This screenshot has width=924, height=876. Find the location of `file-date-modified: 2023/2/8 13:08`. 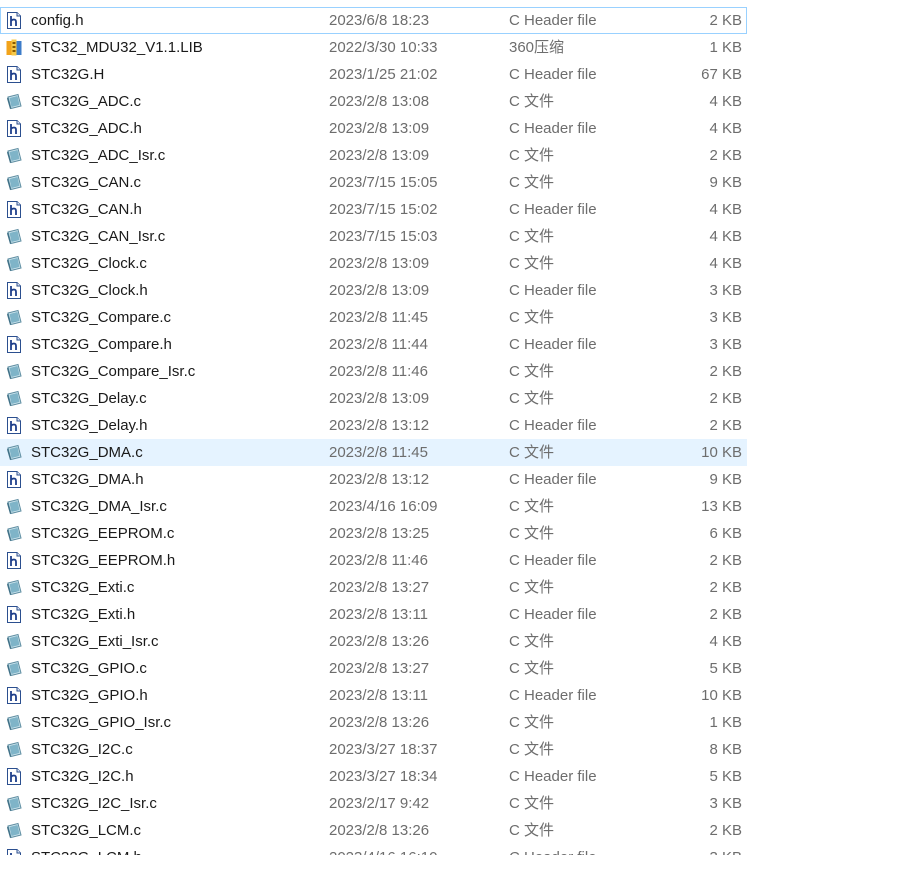

file-date-modified: 2023/2/8 13:08 is located at coordinates (379, 101).